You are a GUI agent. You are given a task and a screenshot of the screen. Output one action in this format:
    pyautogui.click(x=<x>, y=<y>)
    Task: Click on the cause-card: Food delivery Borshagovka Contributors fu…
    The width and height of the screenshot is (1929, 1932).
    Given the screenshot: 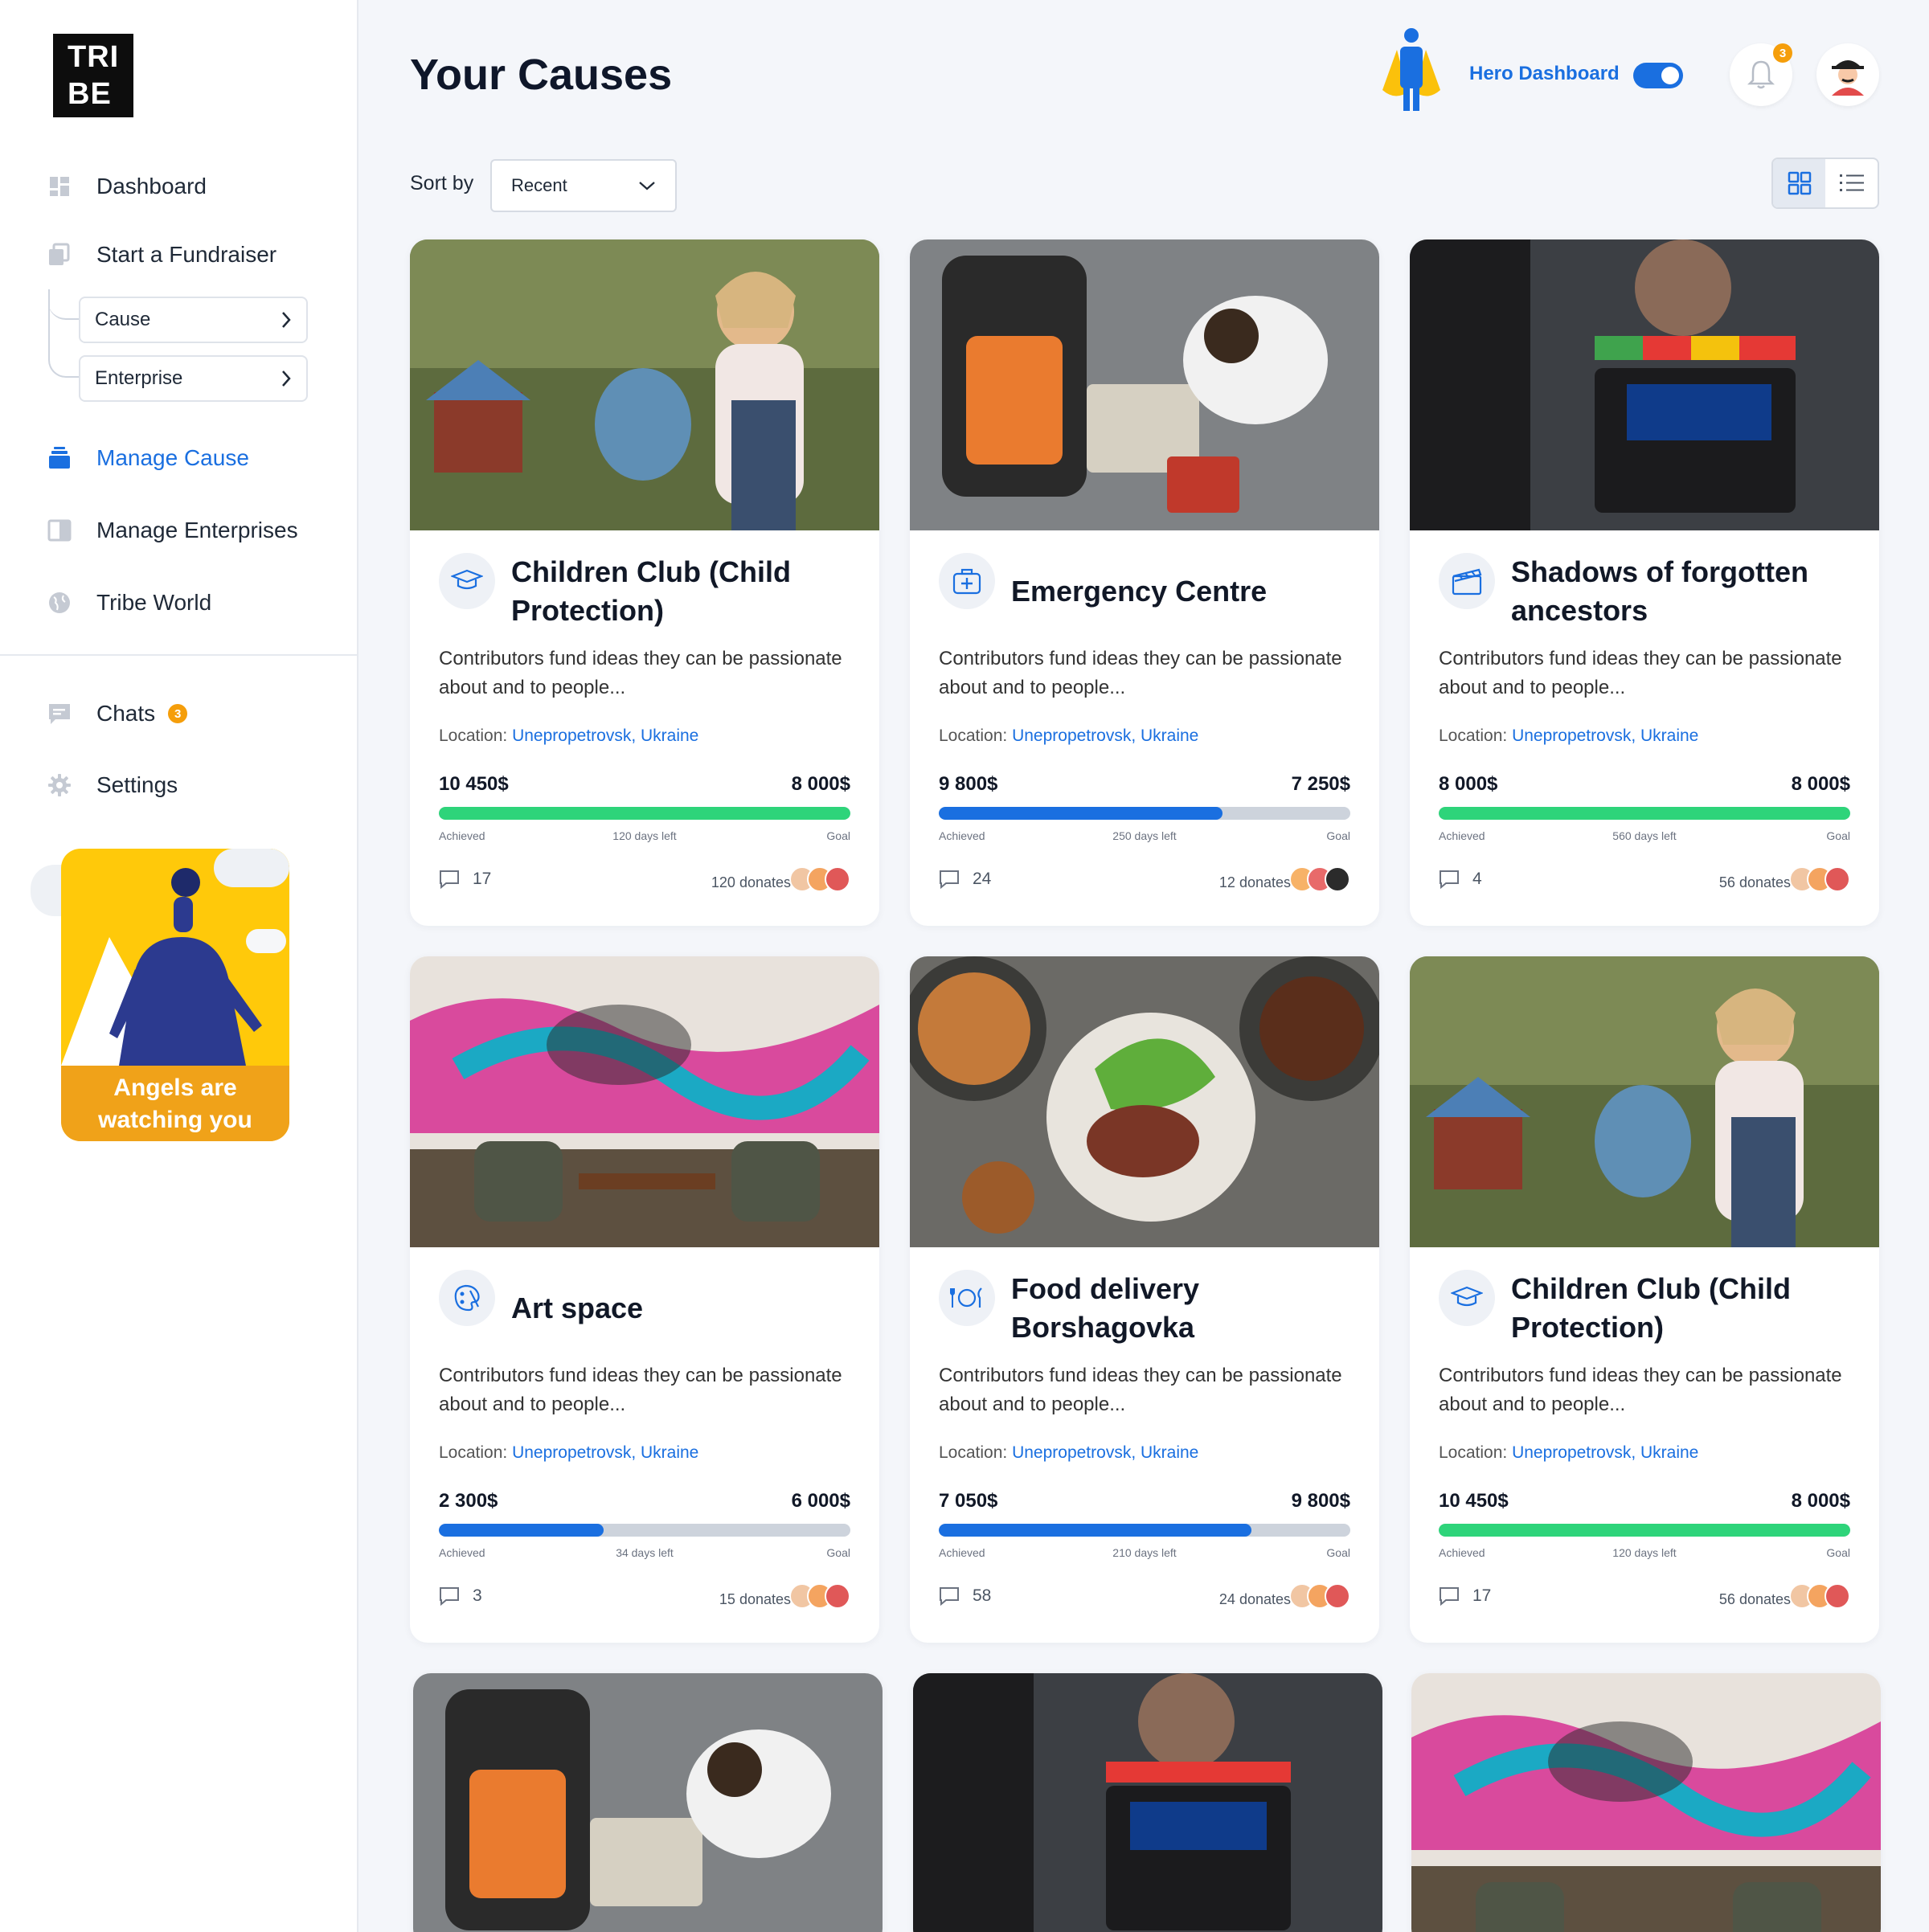 What is the action you would take?
    pyautogui.click(x=1144, y=1299)
    